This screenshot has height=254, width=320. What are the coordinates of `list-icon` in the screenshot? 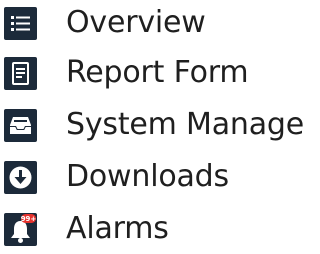 It's located at (20, 23).